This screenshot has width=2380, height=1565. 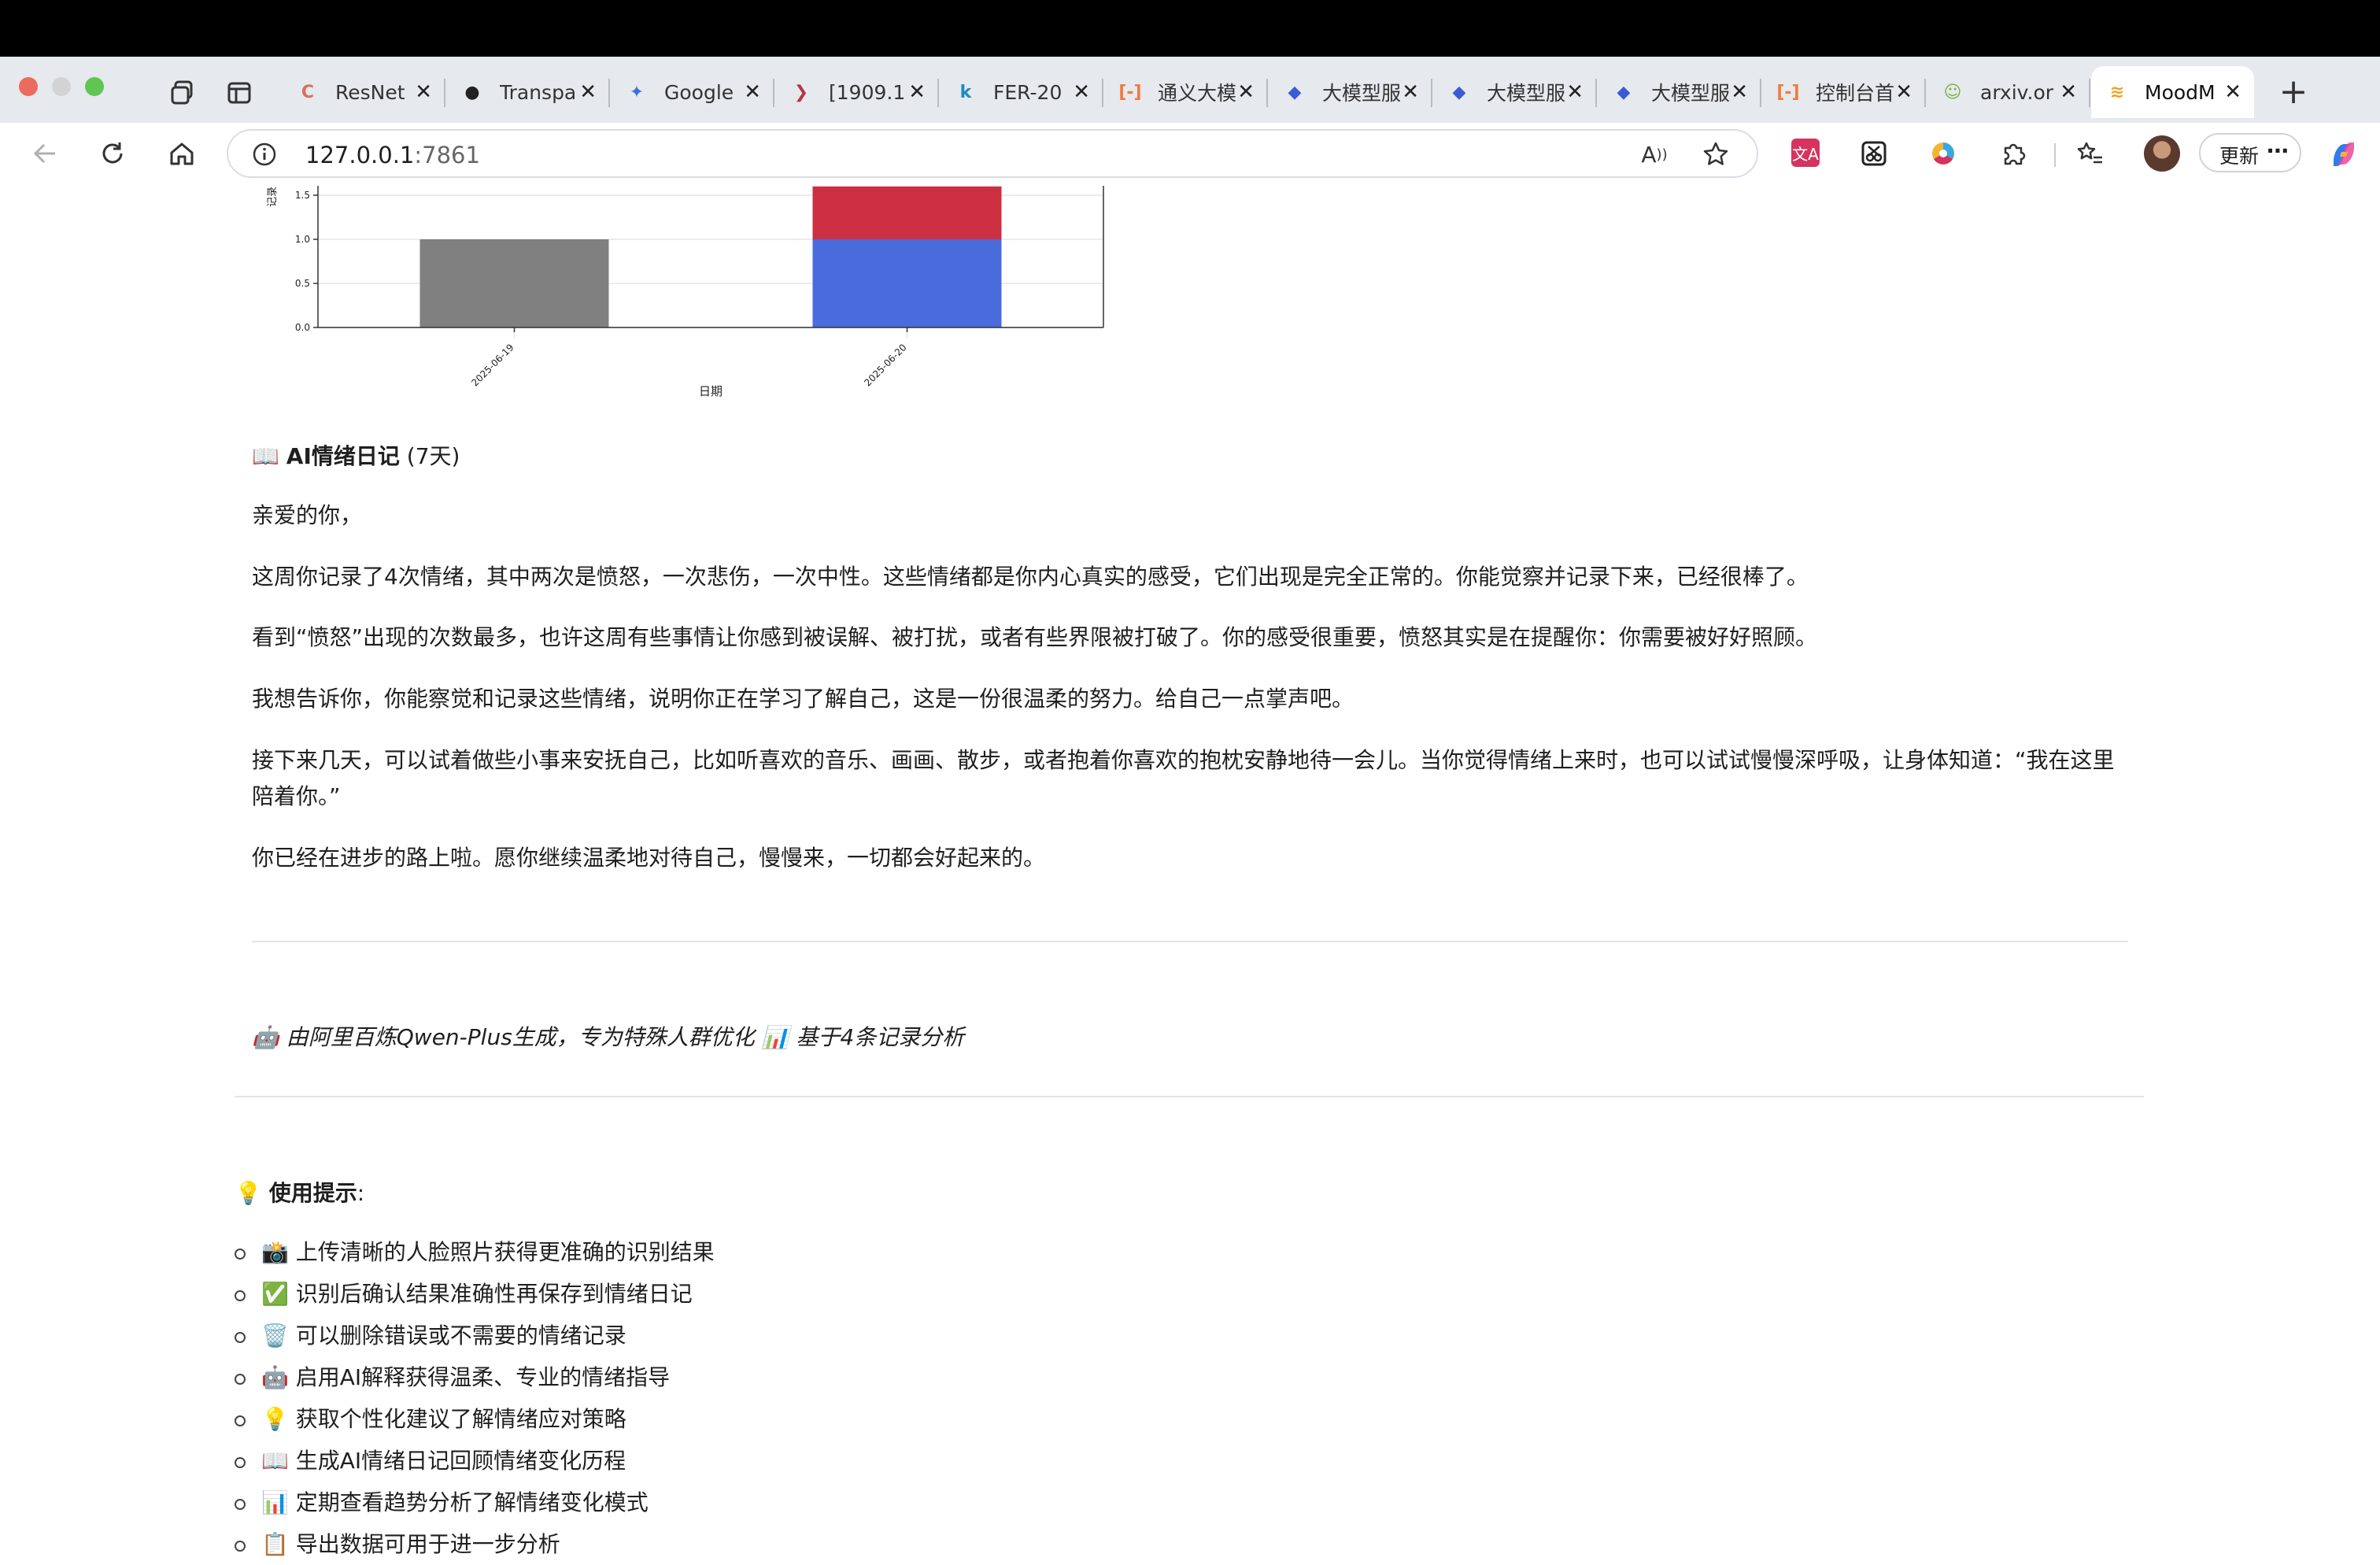 I want to click on workspaces-icon, so click(x=182, y=93).